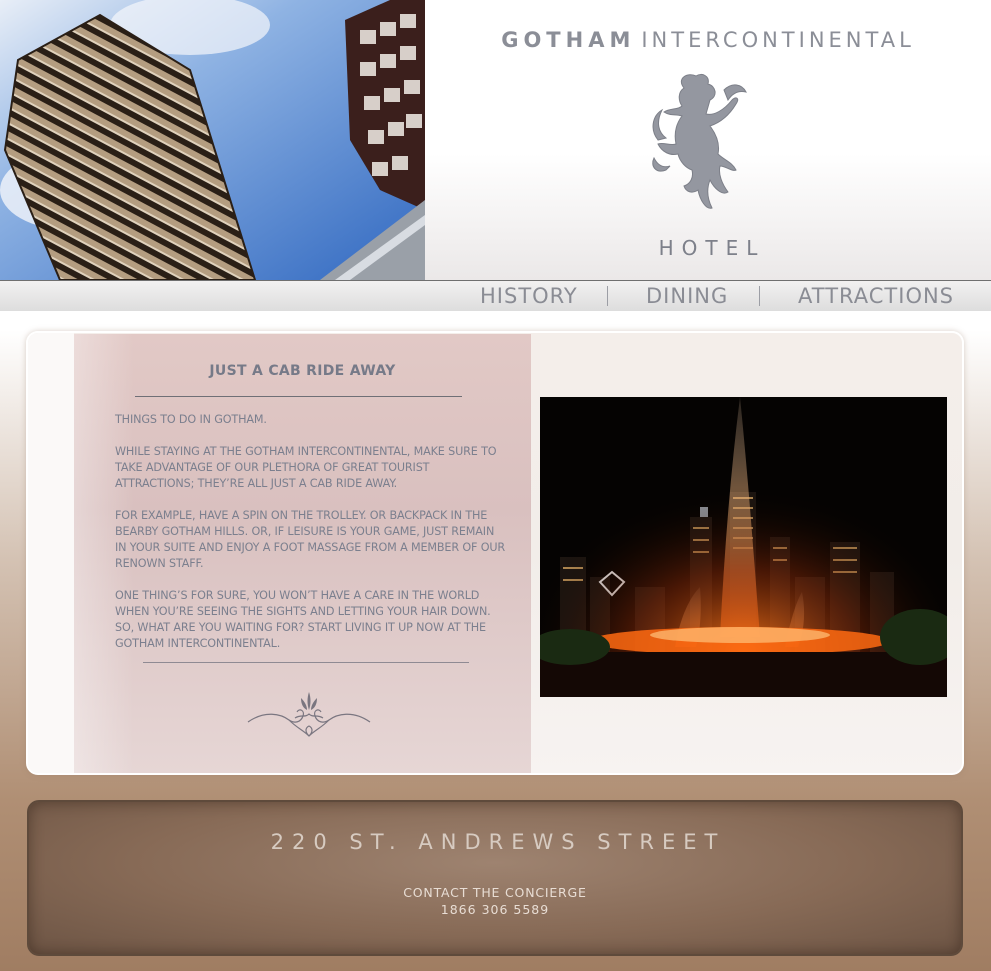 This screenshot has width=991, height=971. What do you see at coordinates (712, 248) in the screenshot?
I see `brand-subtitle: HOTEL` at bounding box center [712, 248].